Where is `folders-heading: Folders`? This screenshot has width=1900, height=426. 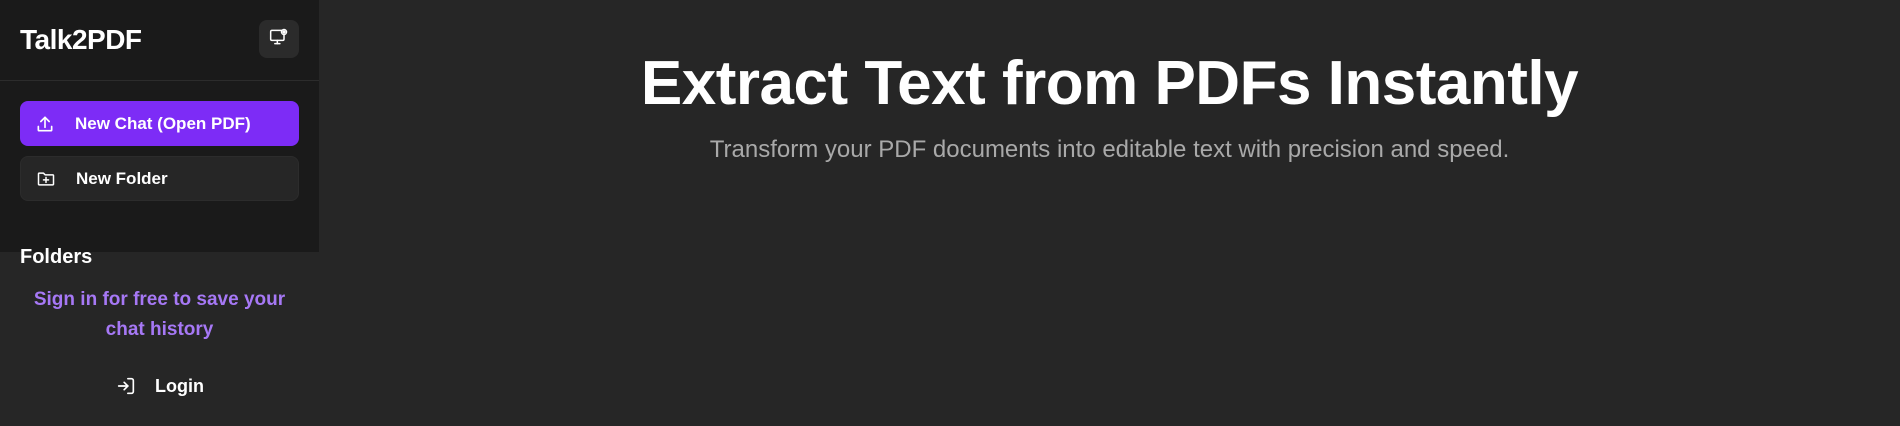 folders-heading: Folders is located at coordinates (56, 257).